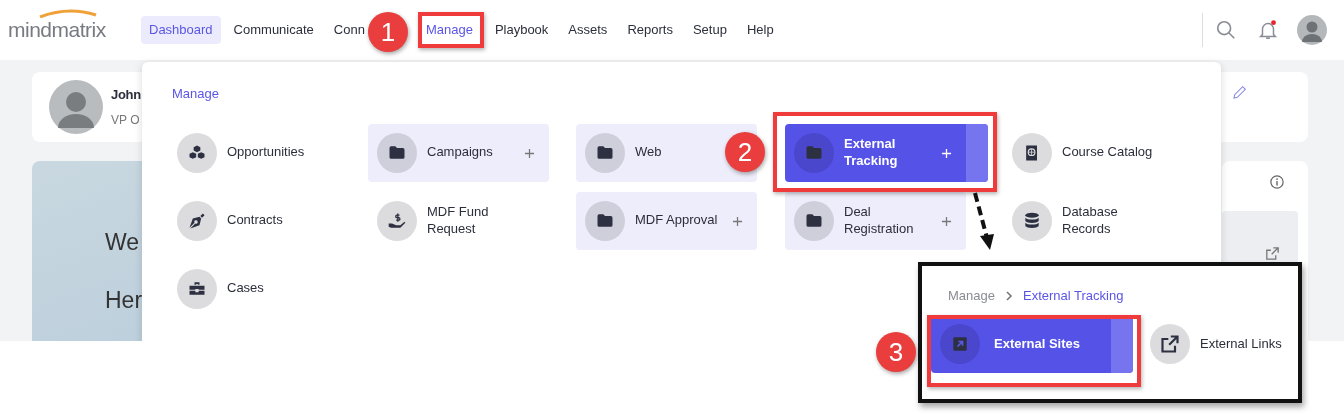 Image resolution: width=1344 pixels, height=414 pixels. What do you see at coordinates (126, 95) in the screenshot?
I see `user-name: John` at bounding box center [126, 95].